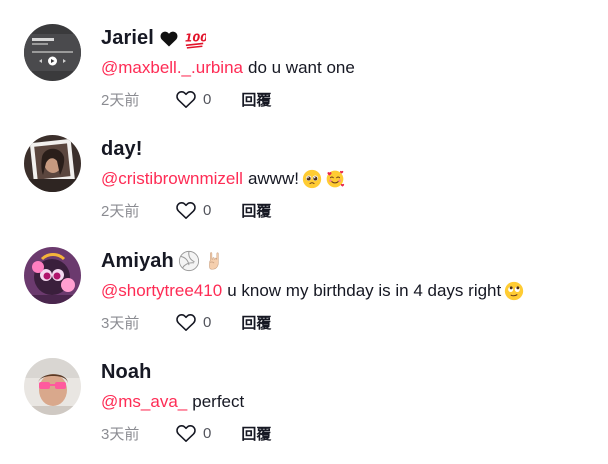 The width and height of the screenshot is (608, 464). What do you see at coordinates (364, 290) in the screenshot?
I see `comment-body: u know my birthday is in 4 days right` at bounding box center [364, 290].